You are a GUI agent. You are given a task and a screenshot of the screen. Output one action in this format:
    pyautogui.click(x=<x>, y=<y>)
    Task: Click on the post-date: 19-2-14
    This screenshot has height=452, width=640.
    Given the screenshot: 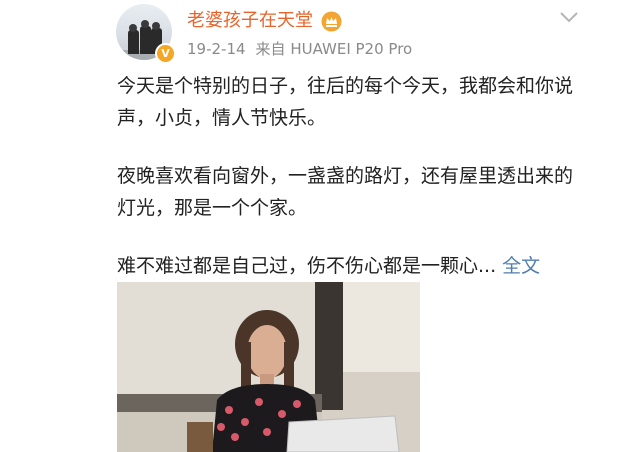 What is the action you would take?
    pyautogui.click(x=216, y=49)
    